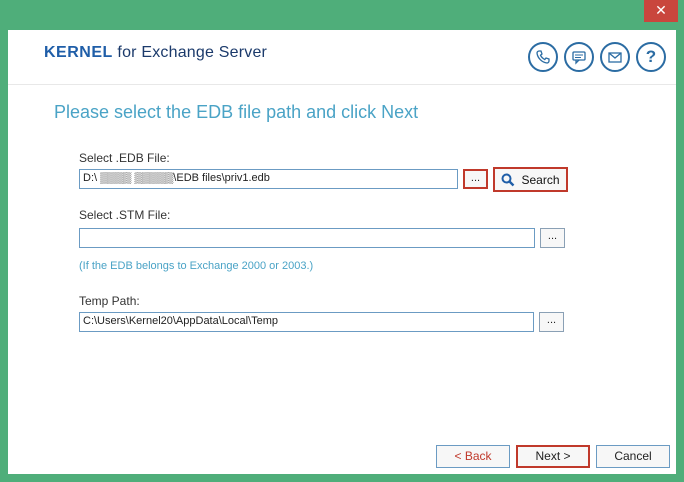  I want to click on search-button: Search, so click(530, 179).